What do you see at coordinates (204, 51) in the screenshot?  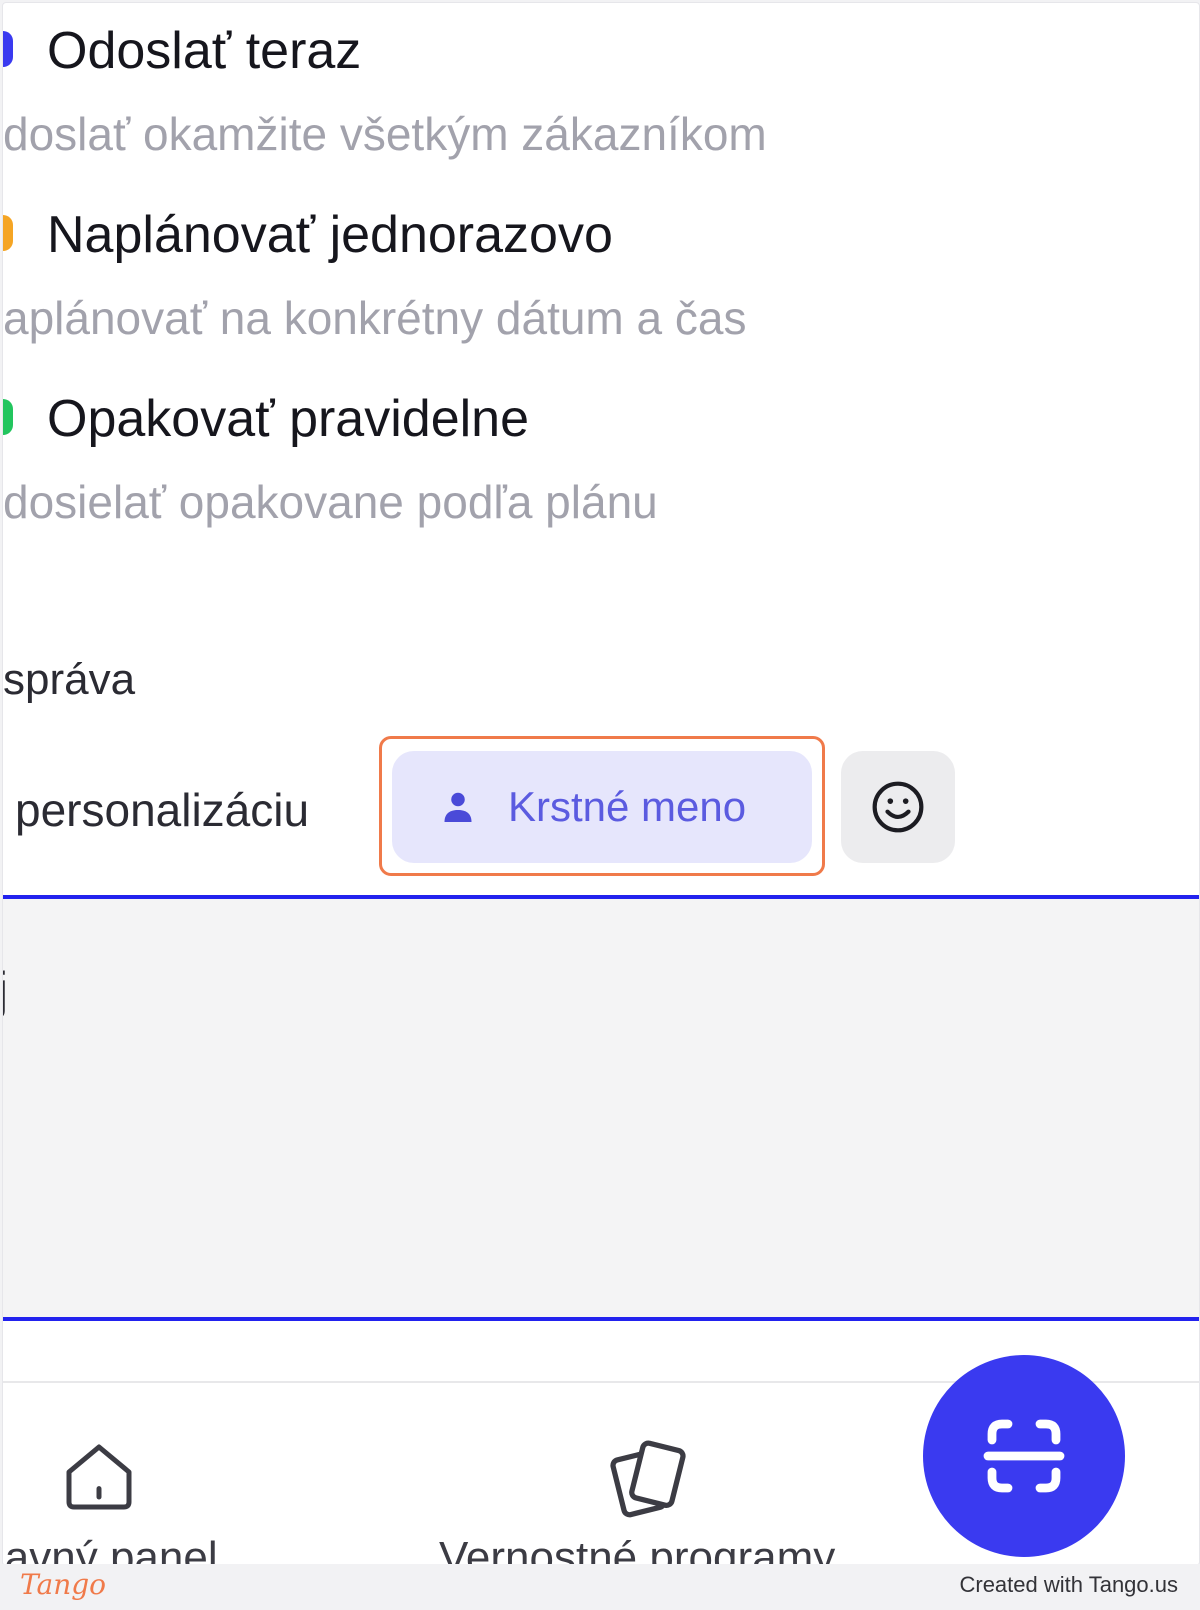 I see `option-title: Odoslať teraz` at bounding box center [204, 51].